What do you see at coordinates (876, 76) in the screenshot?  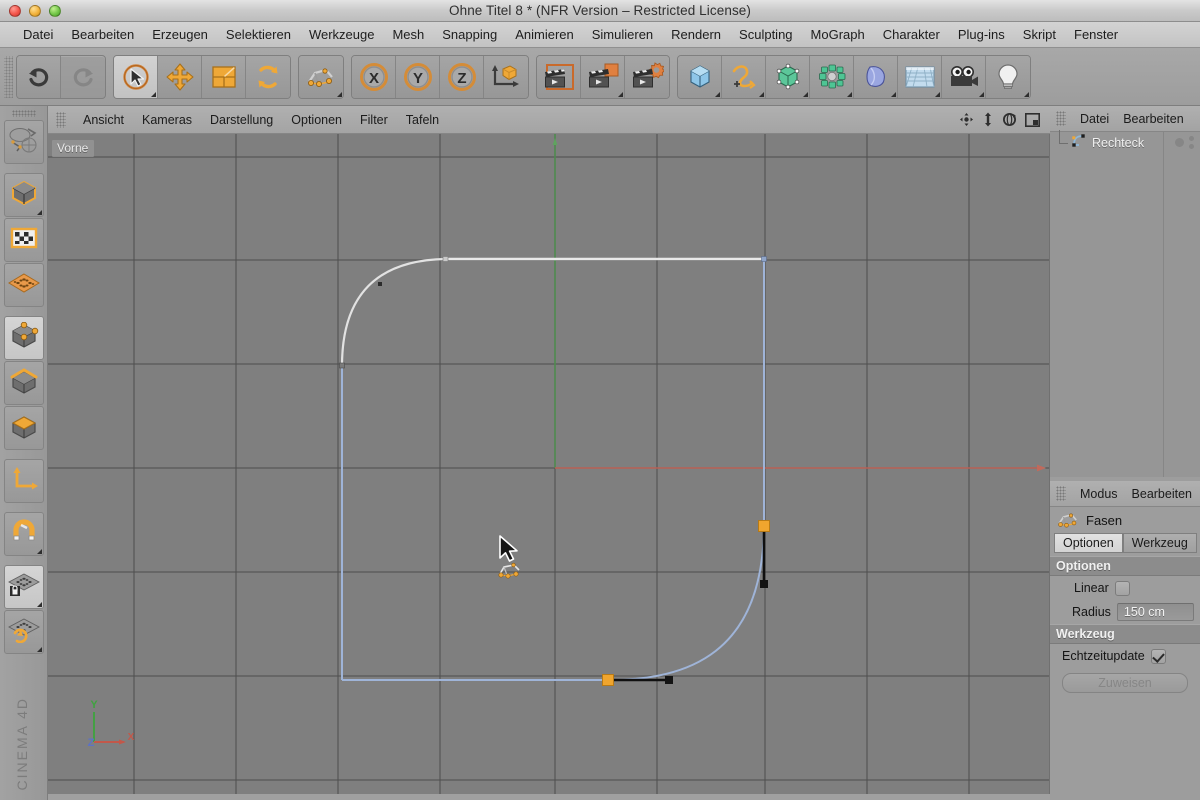 I see `deformer-button` at bounding box center [876, 76].